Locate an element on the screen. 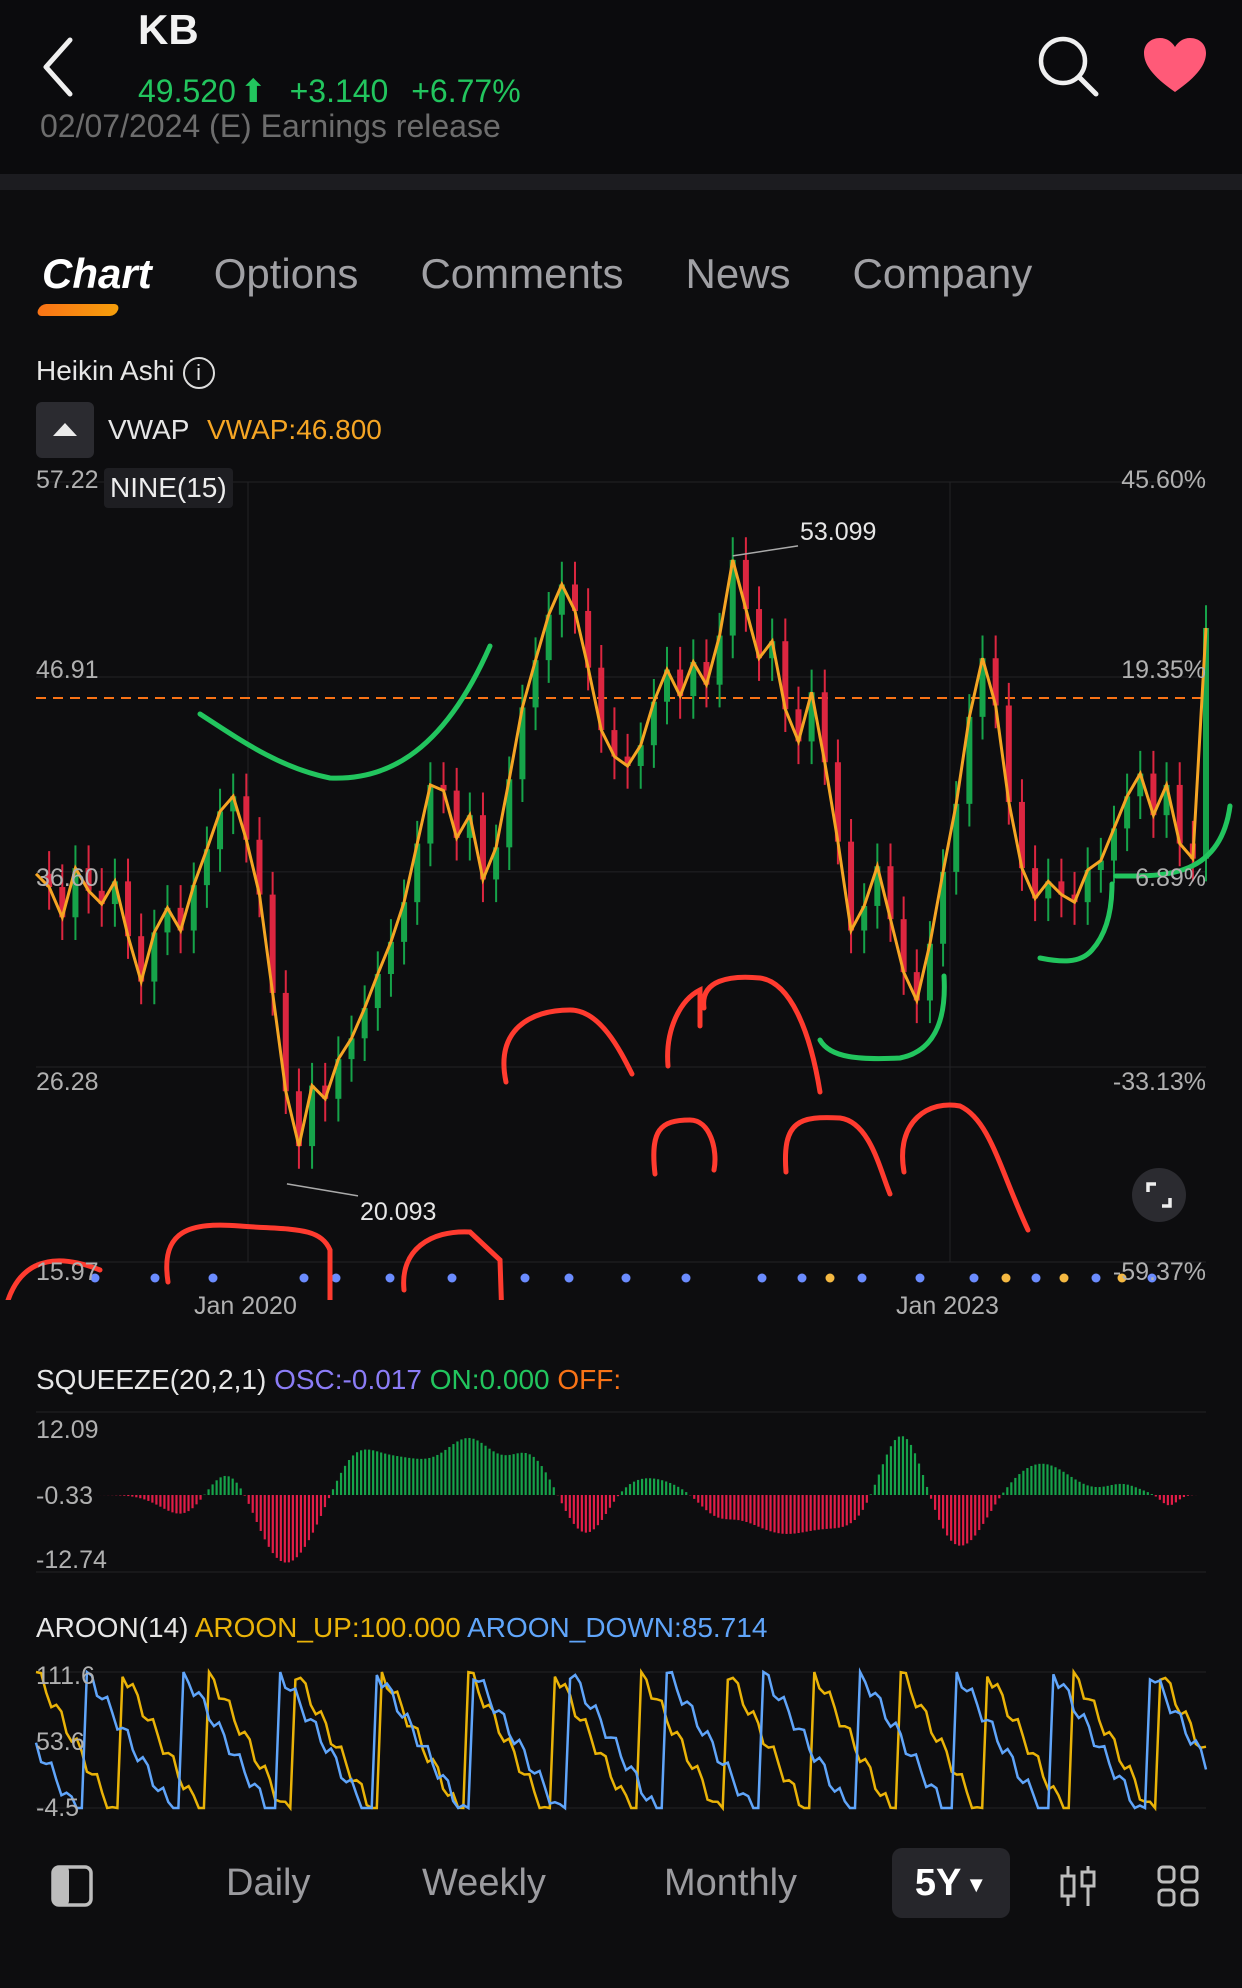 Image resolution: width=1242 pixels, height=1988 pixels. price-quote: 49.520 ⬆ +3.140 +6.77% is located at coordinates (336, 91).